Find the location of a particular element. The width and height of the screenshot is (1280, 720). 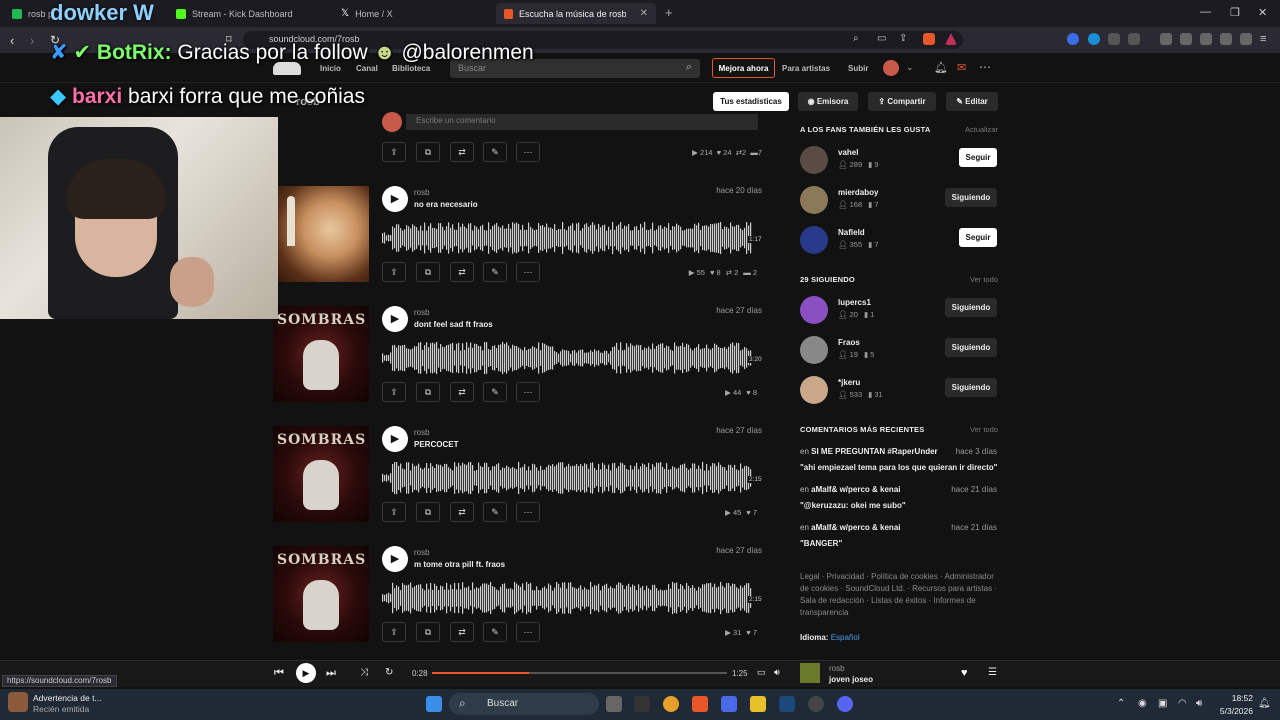

track-artwork is located at coordinates (321, 234).